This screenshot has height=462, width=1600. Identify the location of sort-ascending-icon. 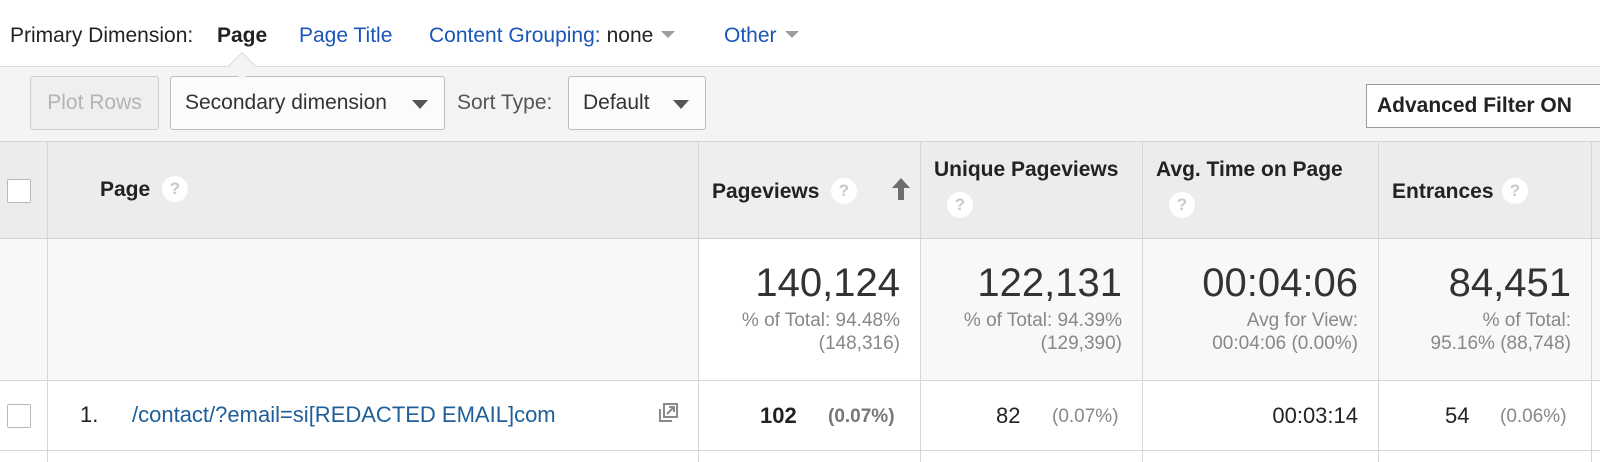
(901, 191).